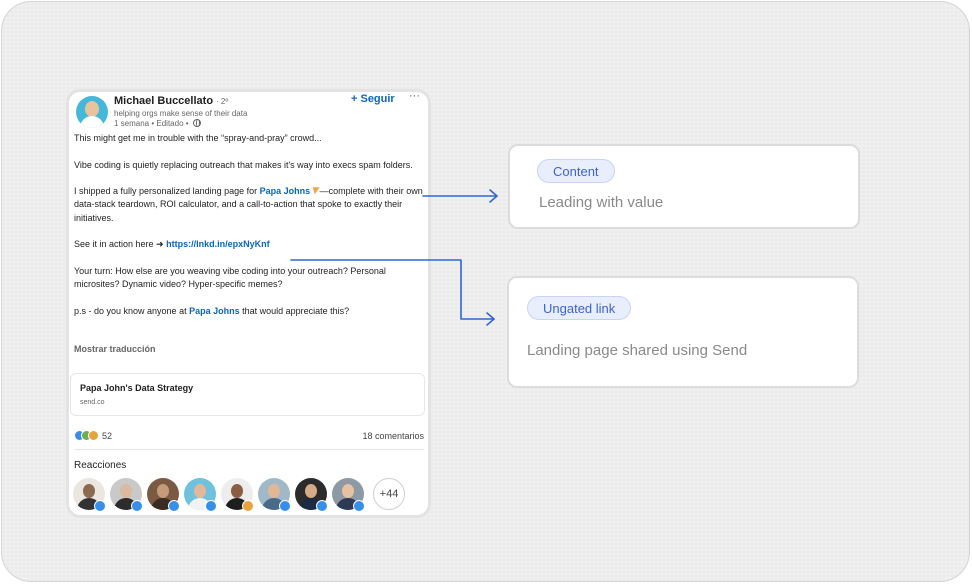 Image resolution: width=972 pixels, height=584 pixels. Describe the element at coordinates (107, 436) in the screenshot. I see `reaction-count: 52` at that location.